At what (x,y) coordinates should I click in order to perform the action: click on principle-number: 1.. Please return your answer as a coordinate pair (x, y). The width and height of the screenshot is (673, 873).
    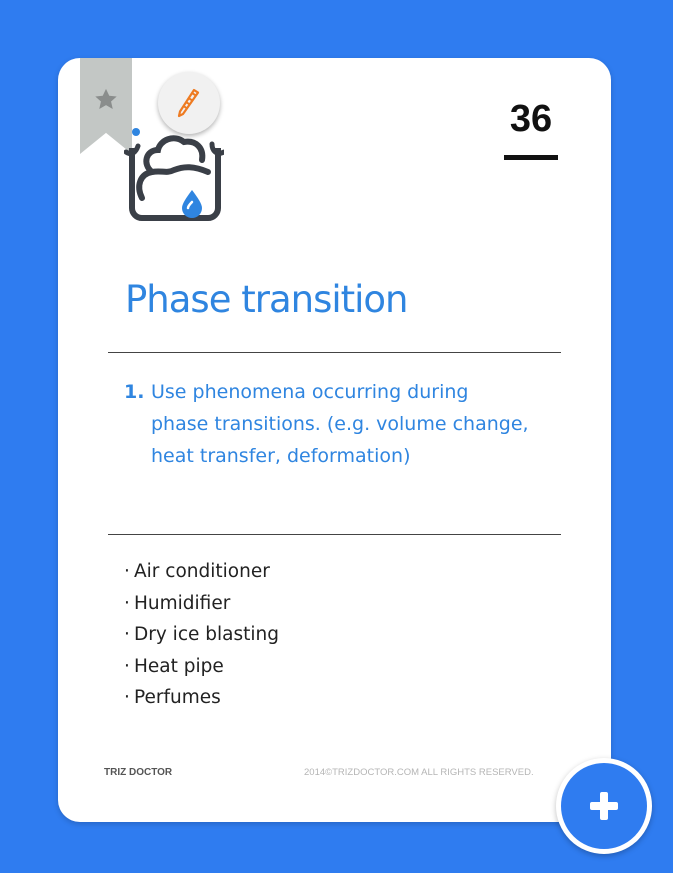
    Looking at the image, I should click on (134, 392).